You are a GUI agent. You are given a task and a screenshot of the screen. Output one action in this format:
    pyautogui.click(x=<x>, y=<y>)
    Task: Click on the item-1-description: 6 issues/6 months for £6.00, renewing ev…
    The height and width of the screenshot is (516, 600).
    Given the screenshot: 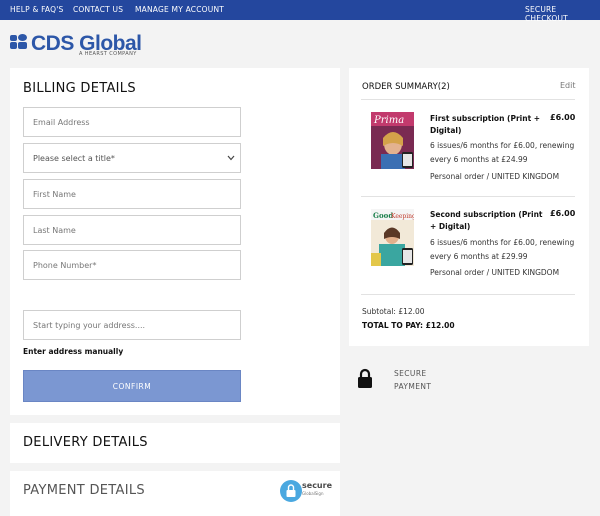 What is the action you would take?
    pyautogui.click(x=502, y=152)
    